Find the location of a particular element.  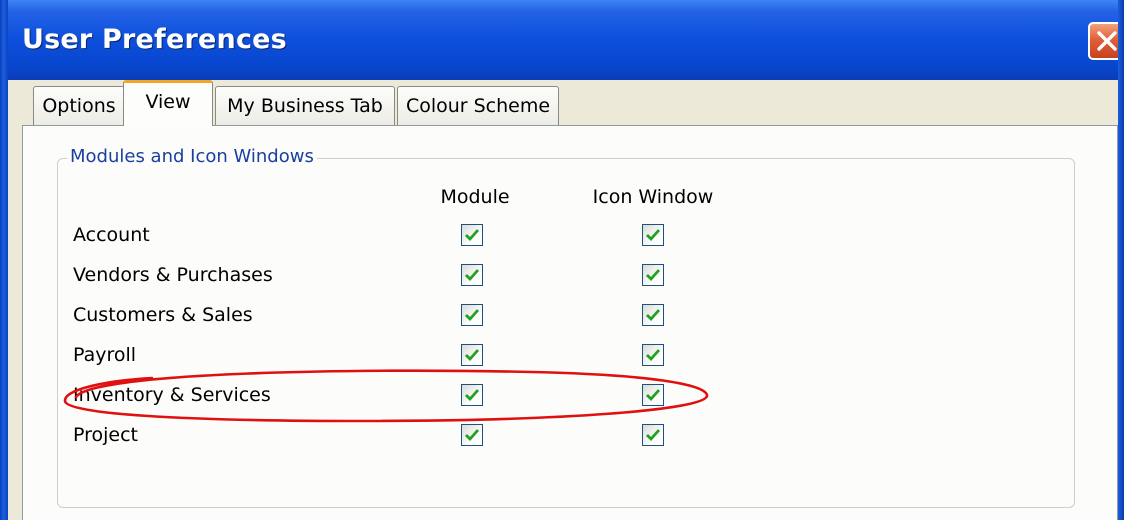

module-checkbox-project is located at coordinates (472, 435).